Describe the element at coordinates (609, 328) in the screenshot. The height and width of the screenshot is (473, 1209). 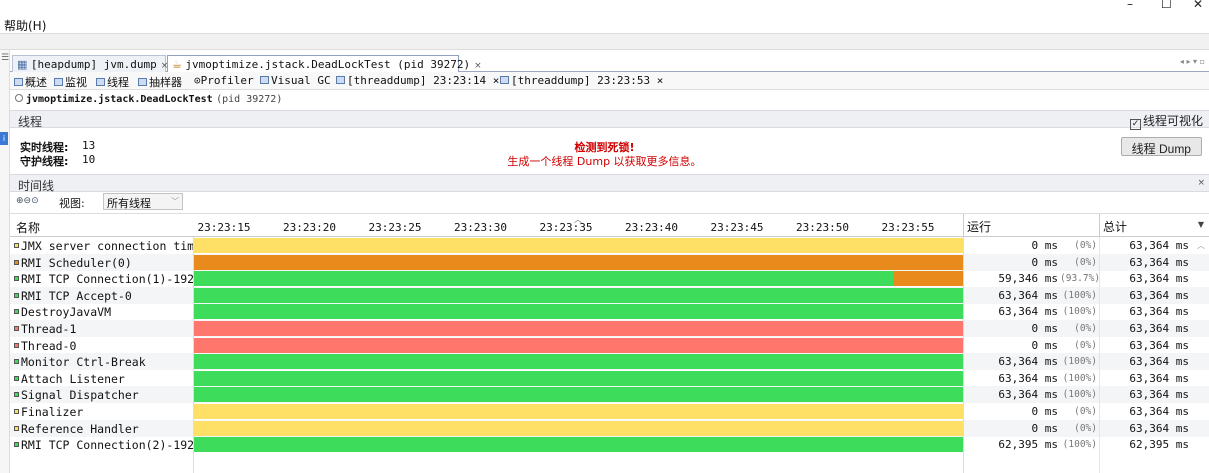
I see `table-row: Thread-1 0 ms (0%) 63,364 ms` at that location.